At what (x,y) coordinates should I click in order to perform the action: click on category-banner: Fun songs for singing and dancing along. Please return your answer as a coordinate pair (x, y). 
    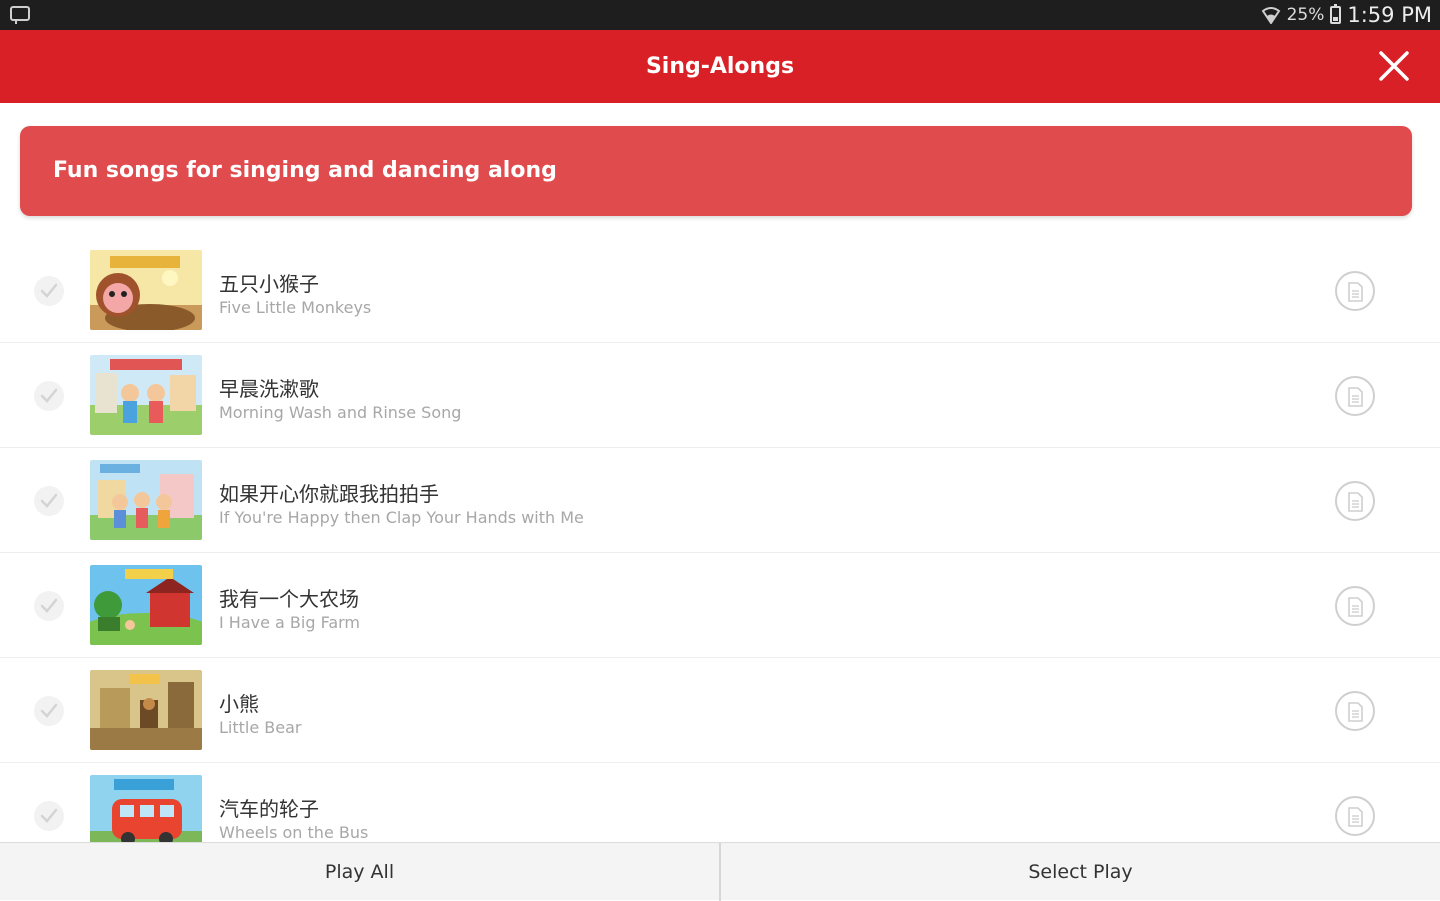
    Looking at the image, I should click on (716, 171).